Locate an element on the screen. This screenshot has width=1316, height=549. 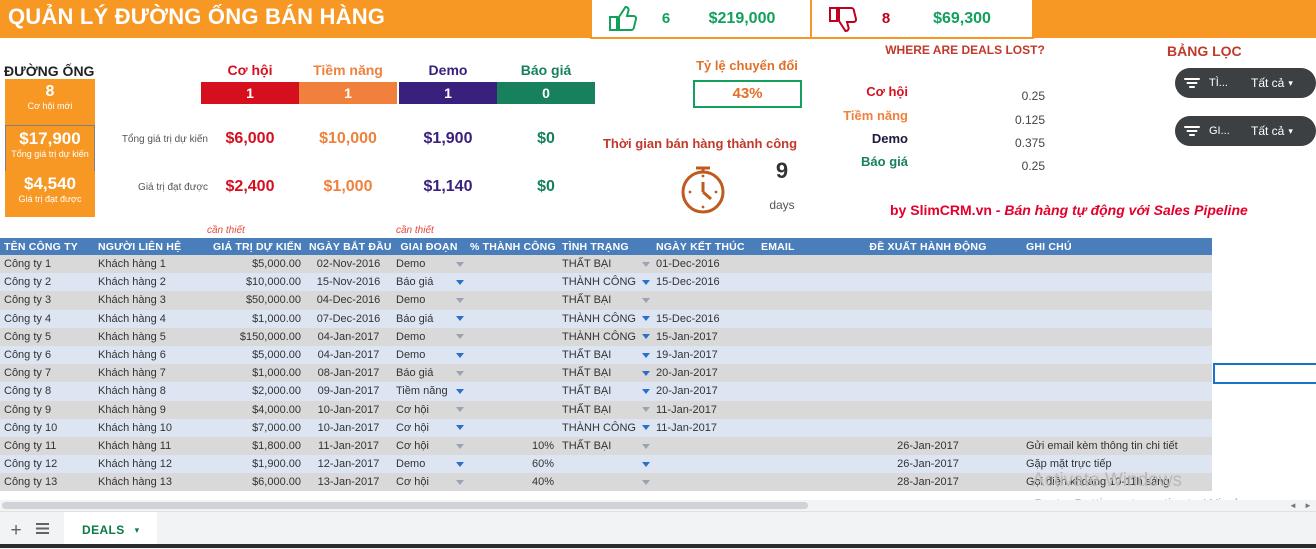
deal-company: Công ty 9 is located at coordinates (47, 409).